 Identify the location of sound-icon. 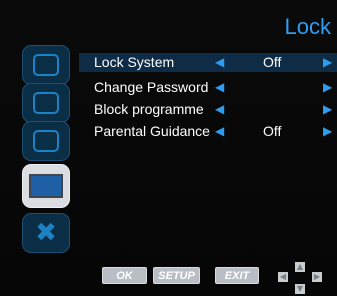
(46, 103).